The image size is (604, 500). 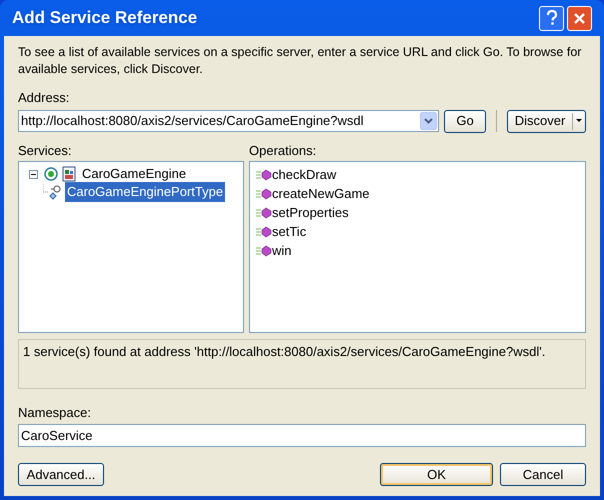 What do you see at coordinates (283, 151) in the screenshot?
I see `operations-label: Operations:` at bounding box center [283, 151].